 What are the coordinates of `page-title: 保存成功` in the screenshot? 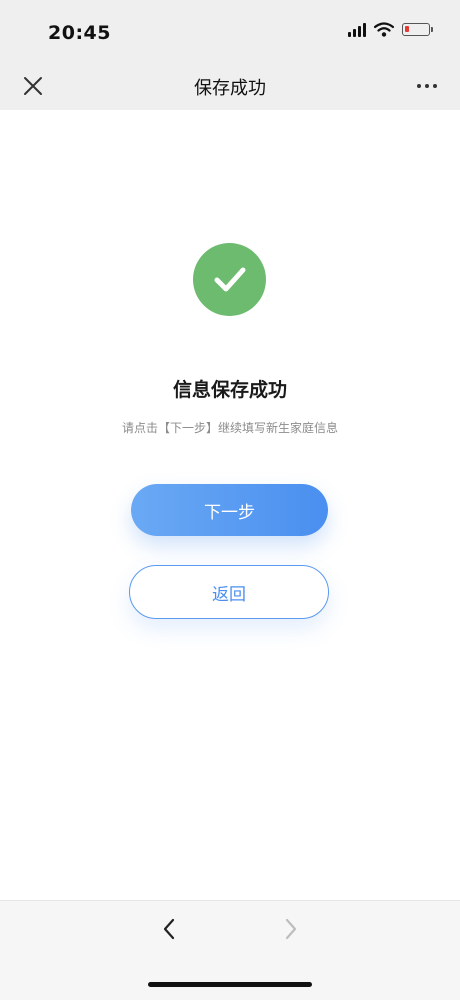 It's located at (230, 88).